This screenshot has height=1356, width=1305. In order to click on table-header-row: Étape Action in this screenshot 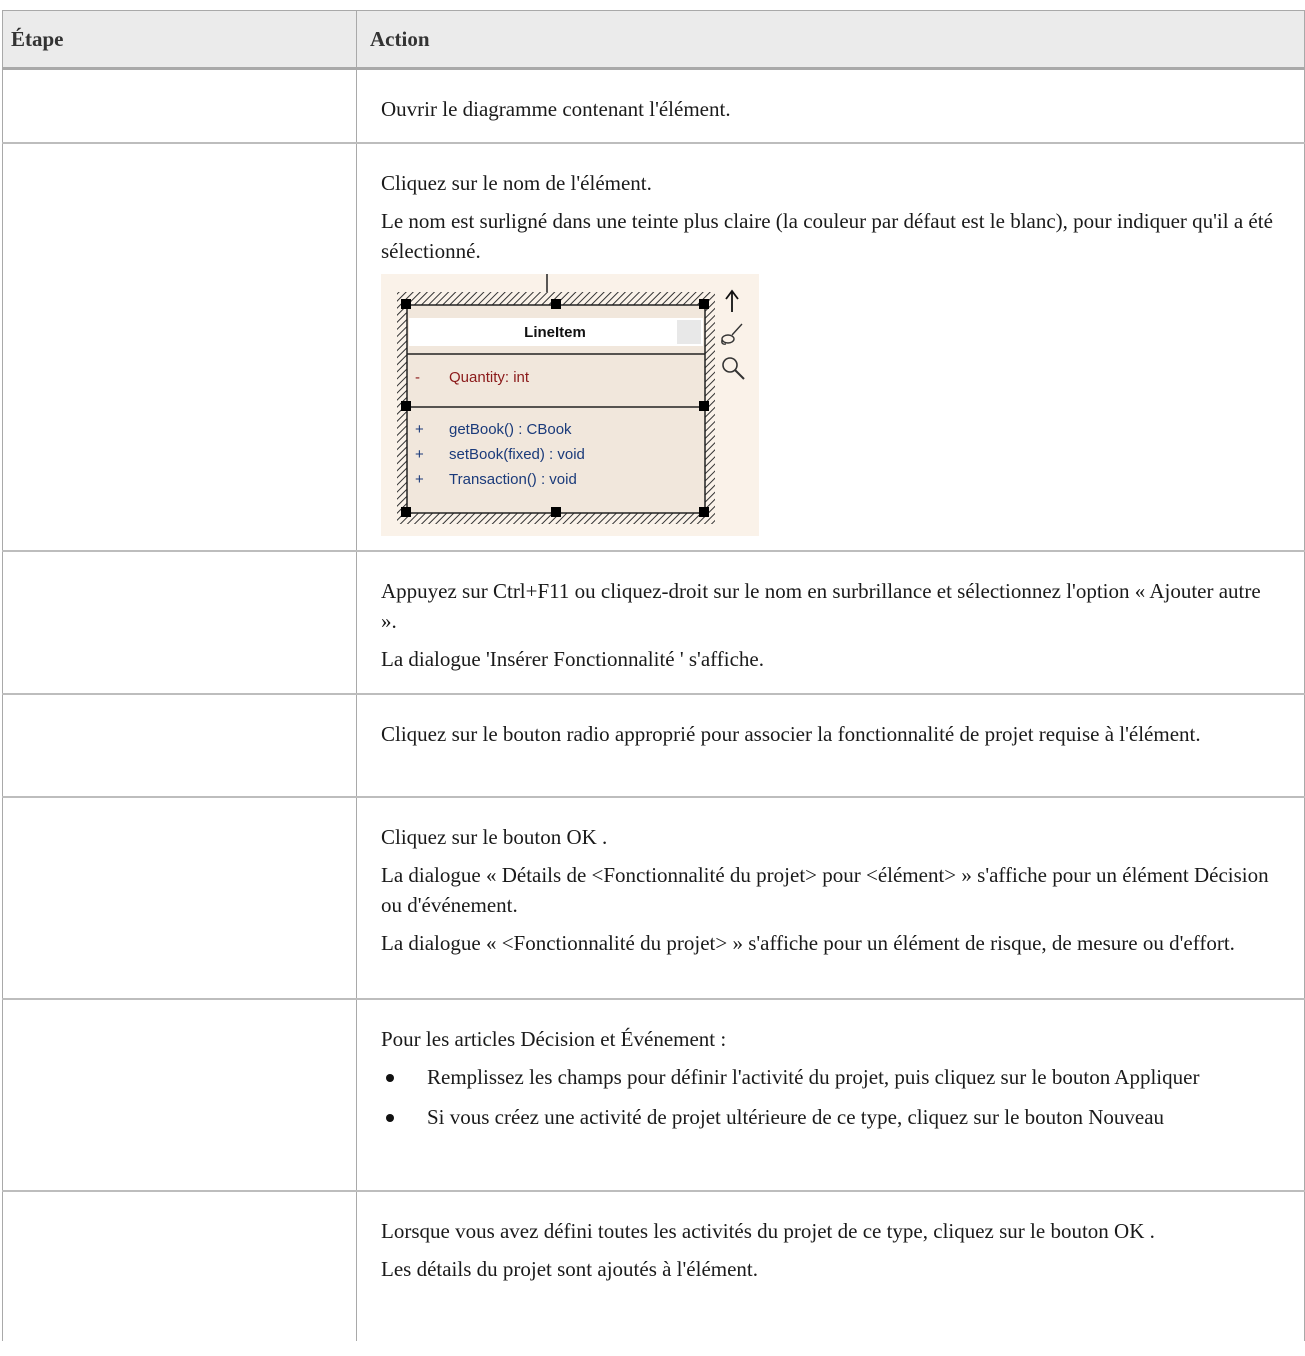, I will do `click(653, 40)`.